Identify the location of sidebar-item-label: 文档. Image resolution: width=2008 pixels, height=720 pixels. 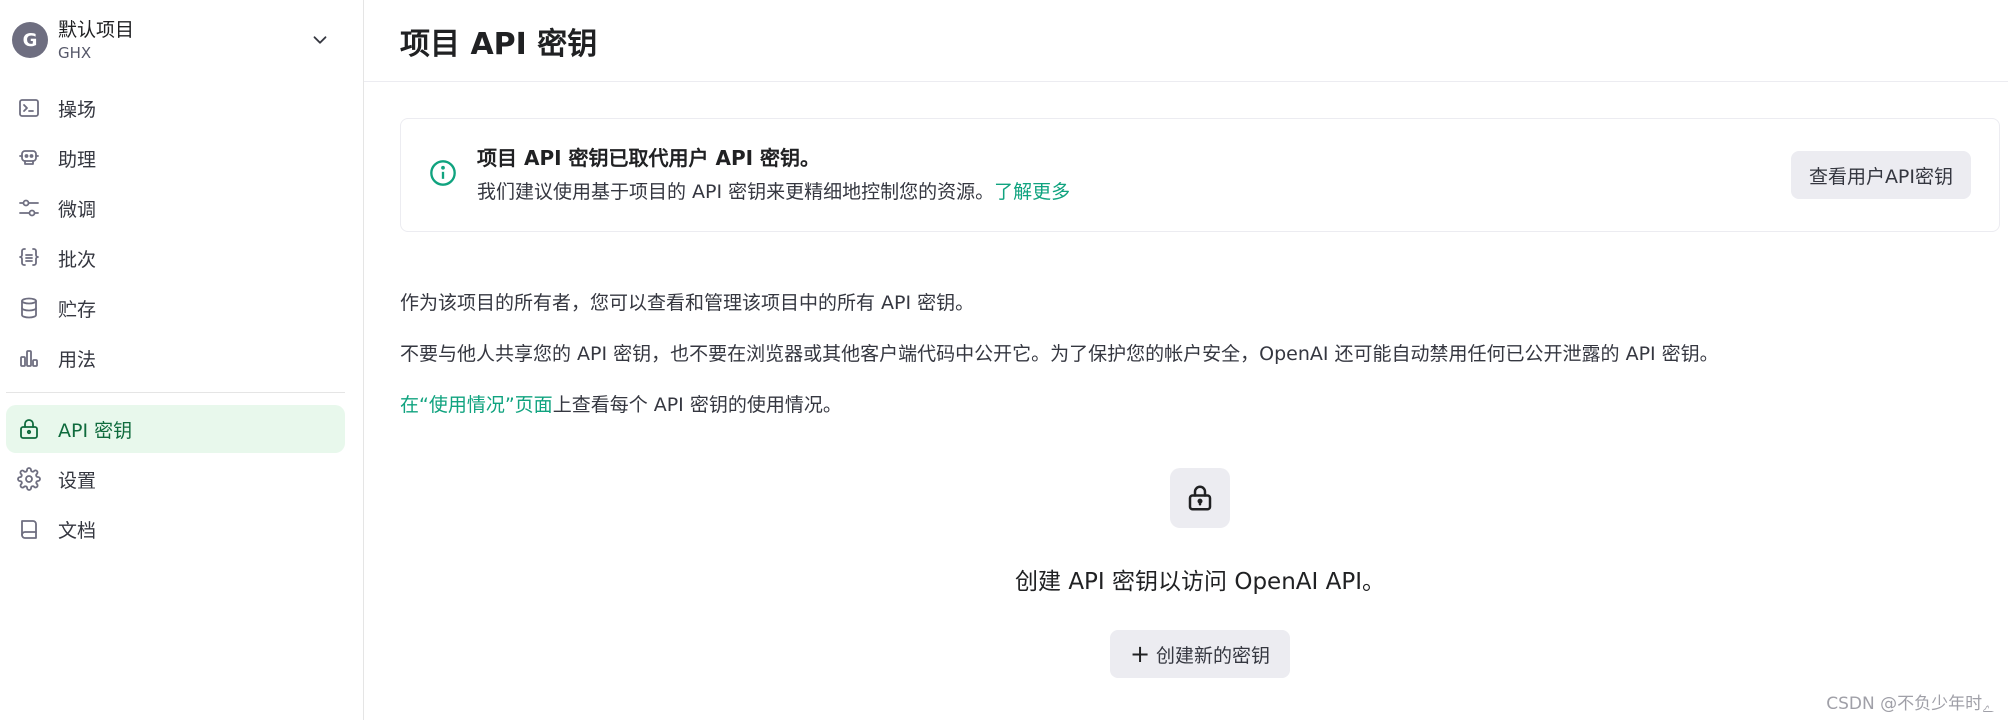
(77, 530).